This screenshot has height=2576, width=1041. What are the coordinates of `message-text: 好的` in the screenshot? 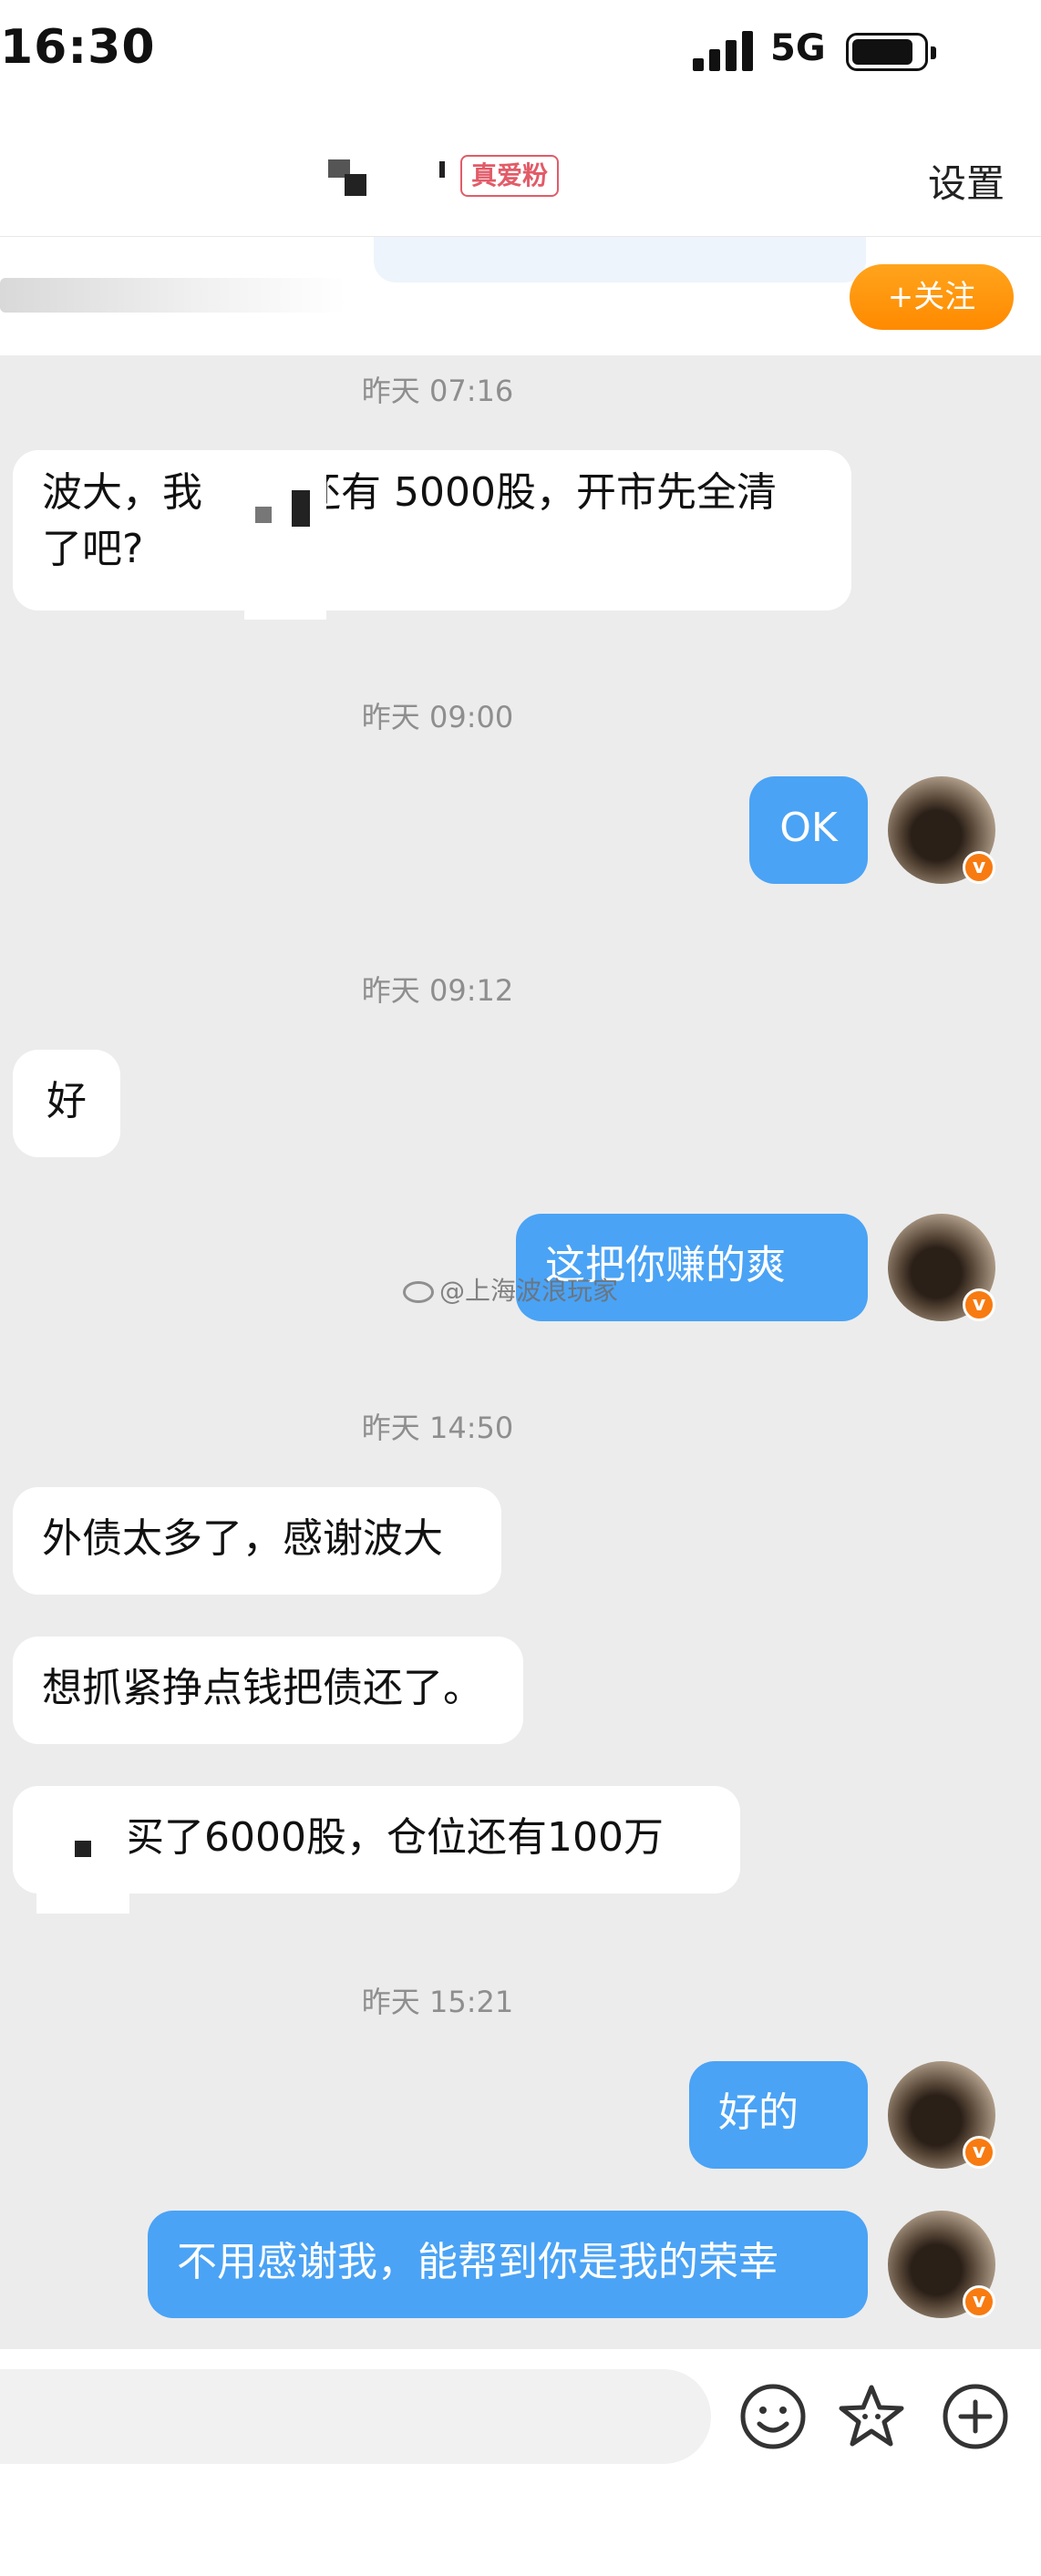 It's located at (758, 2112).